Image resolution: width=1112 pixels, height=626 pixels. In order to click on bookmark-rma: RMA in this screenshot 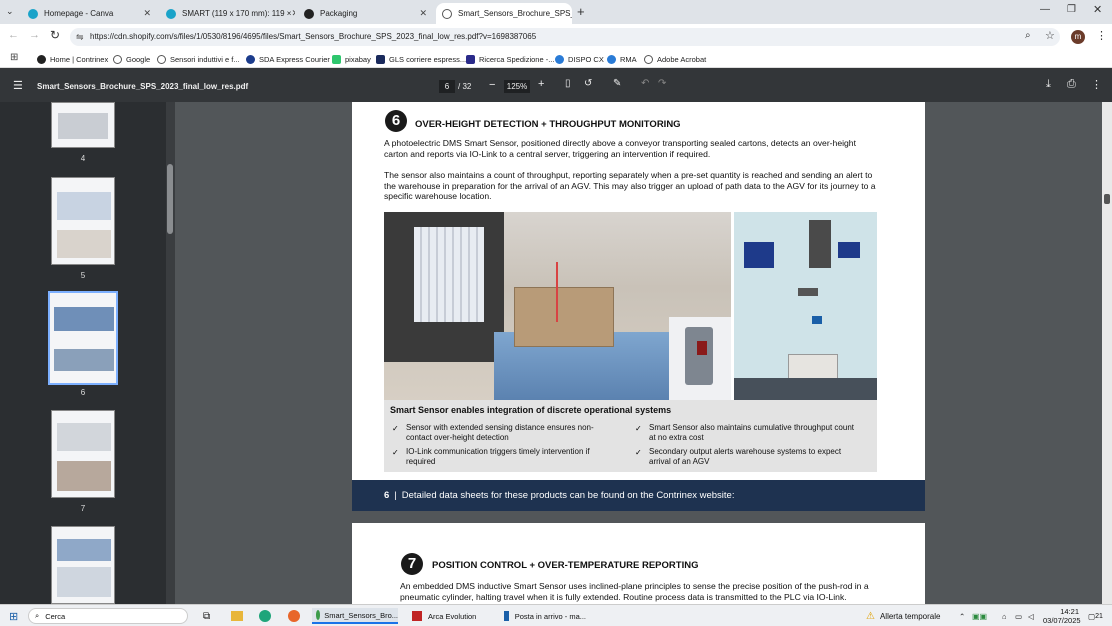, I will do `click(622, 59)`.